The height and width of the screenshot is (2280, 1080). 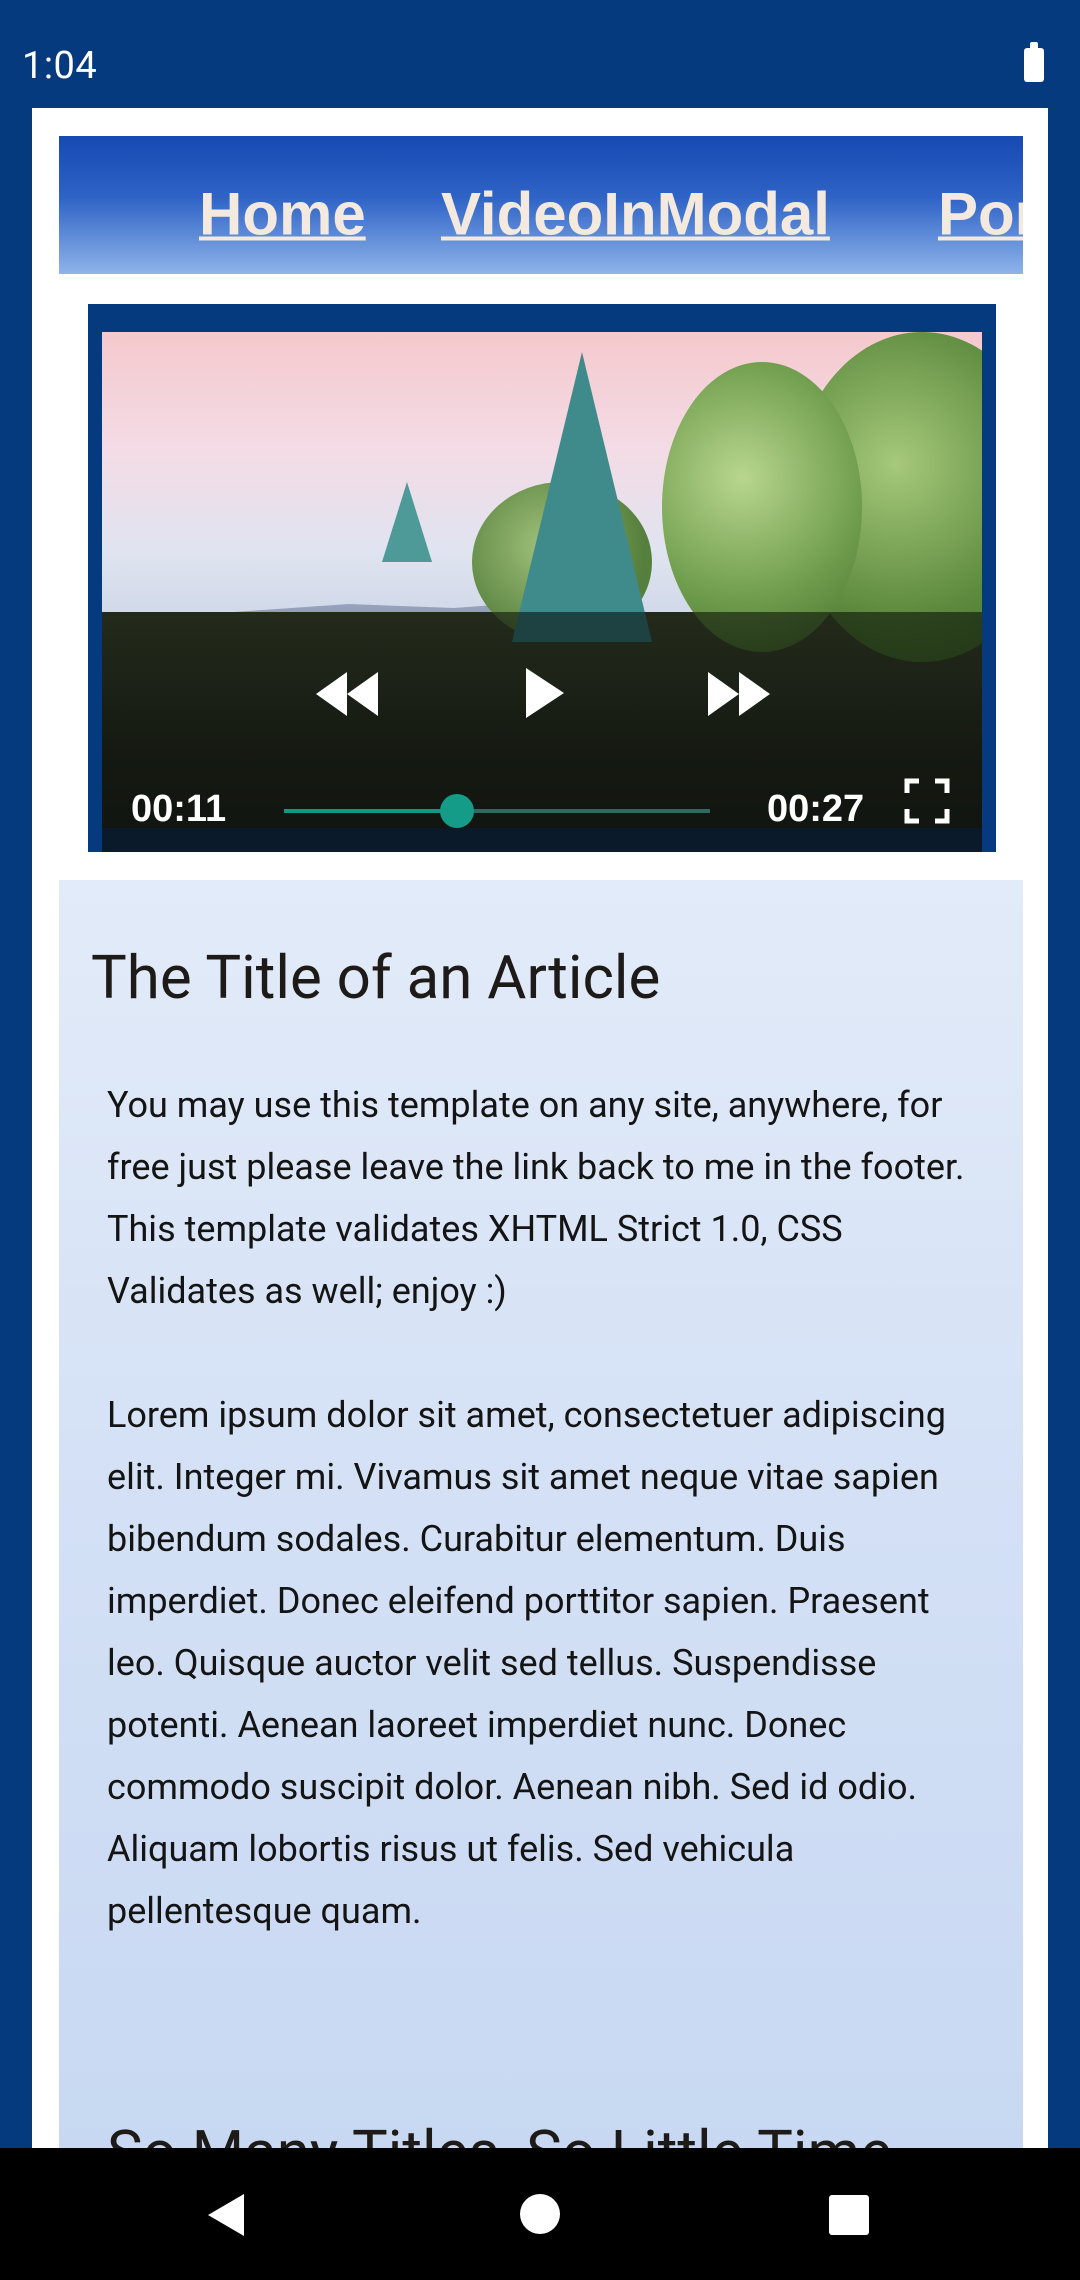 I want to click on rewind-icon, so click(x=347, y=694).